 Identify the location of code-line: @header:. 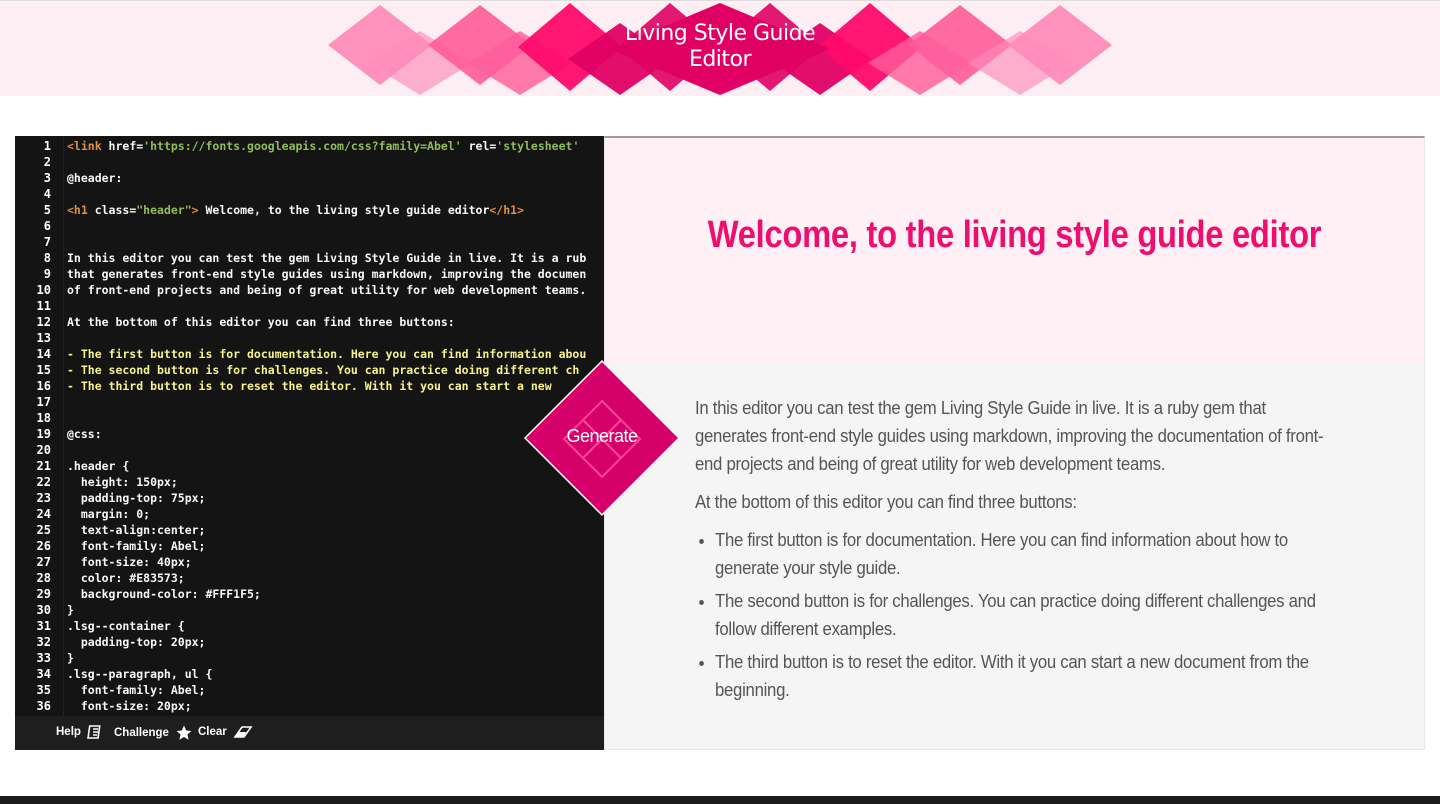
(94, 178).